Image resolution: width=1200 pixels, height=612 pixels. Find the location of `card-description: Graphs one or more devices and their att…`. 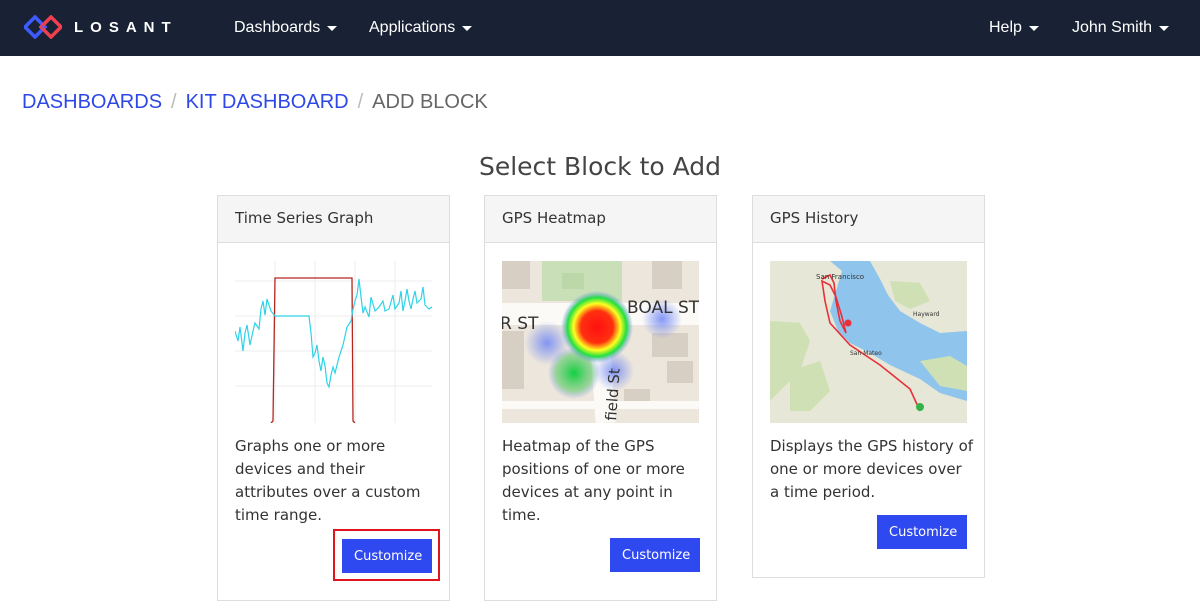

card-description: Graphs one or more devices and their att… is located at coordinates (328, 480).